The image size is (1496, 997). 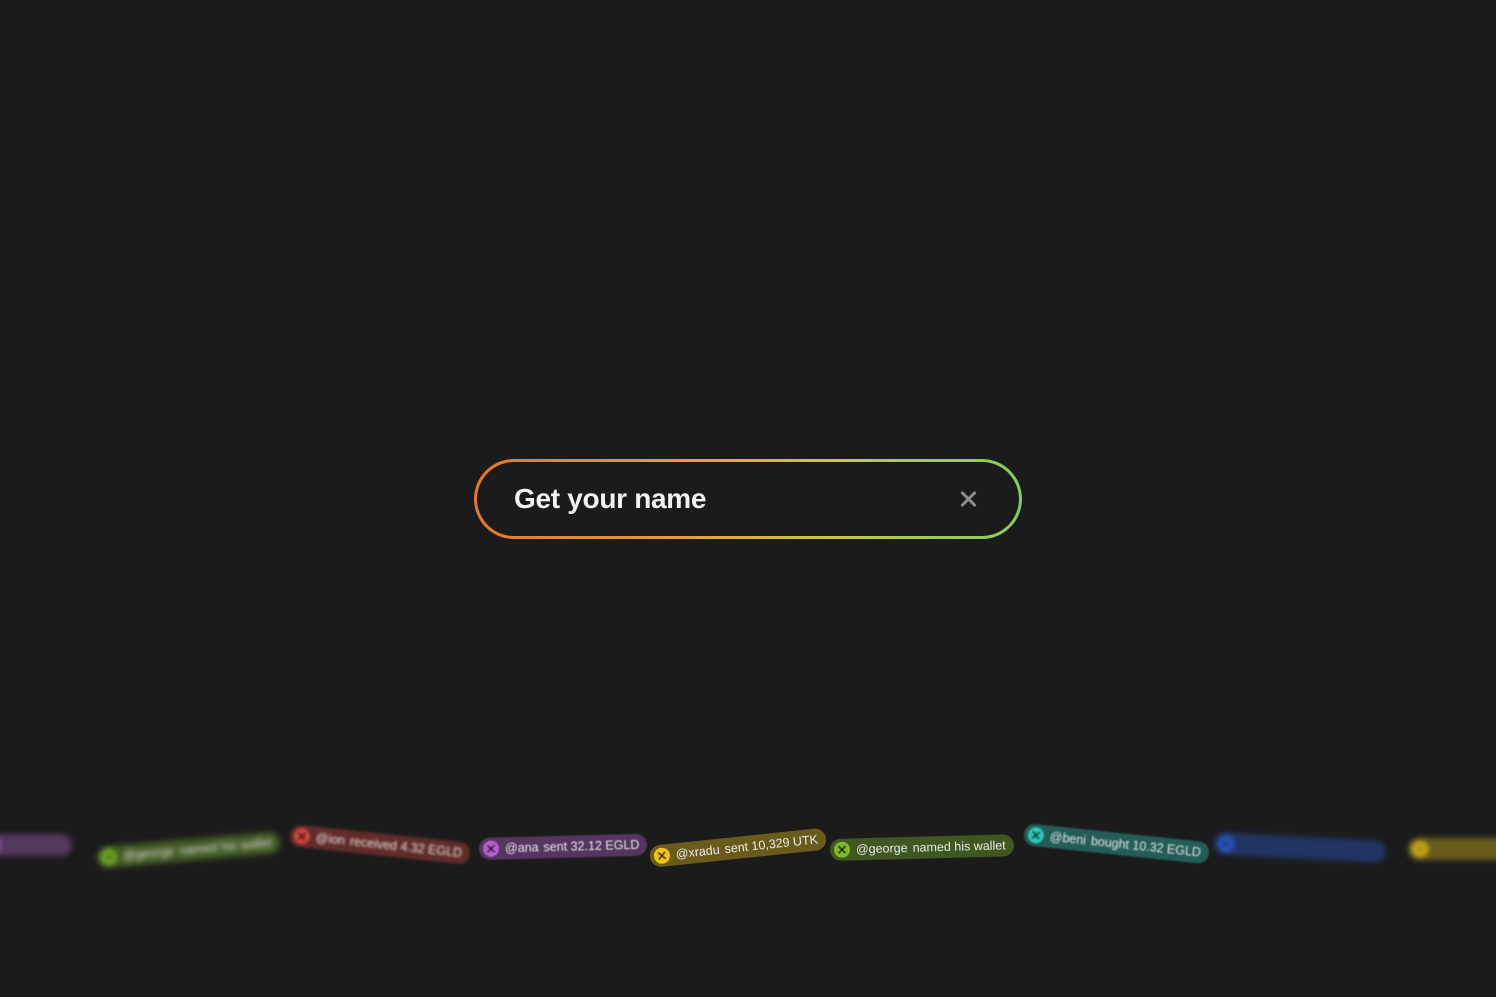 I want to click on activity-chip: @beni bought 10.32 EGLD, so click(x=1116, y=844).